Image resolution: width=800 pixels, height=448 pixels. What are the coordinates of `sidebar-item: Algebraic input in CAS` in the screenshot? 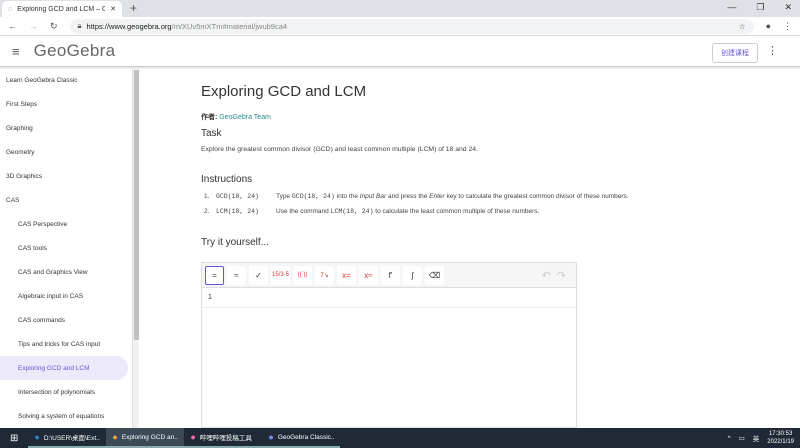 It's located at (66, 296).